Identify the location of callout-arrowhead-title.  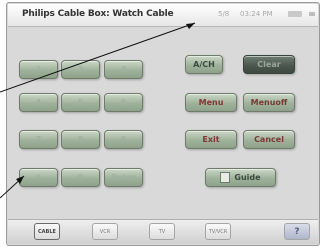
(190, 26).